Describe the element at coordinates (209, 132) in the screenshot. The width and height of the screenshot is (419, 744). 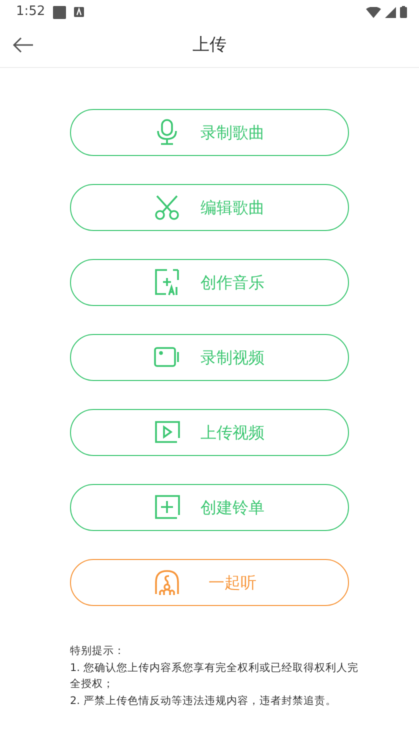
I see `action-button: 录制歌曲` at that location.